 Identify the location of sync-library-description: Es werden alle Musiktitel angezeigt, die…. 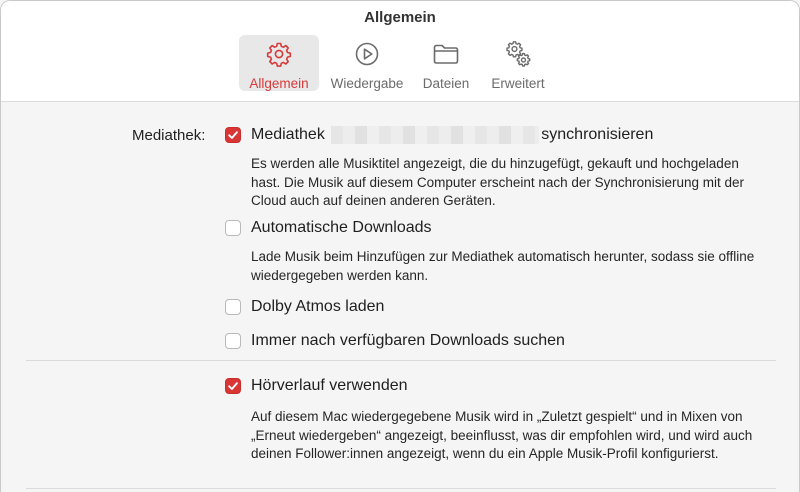
(497, 182).